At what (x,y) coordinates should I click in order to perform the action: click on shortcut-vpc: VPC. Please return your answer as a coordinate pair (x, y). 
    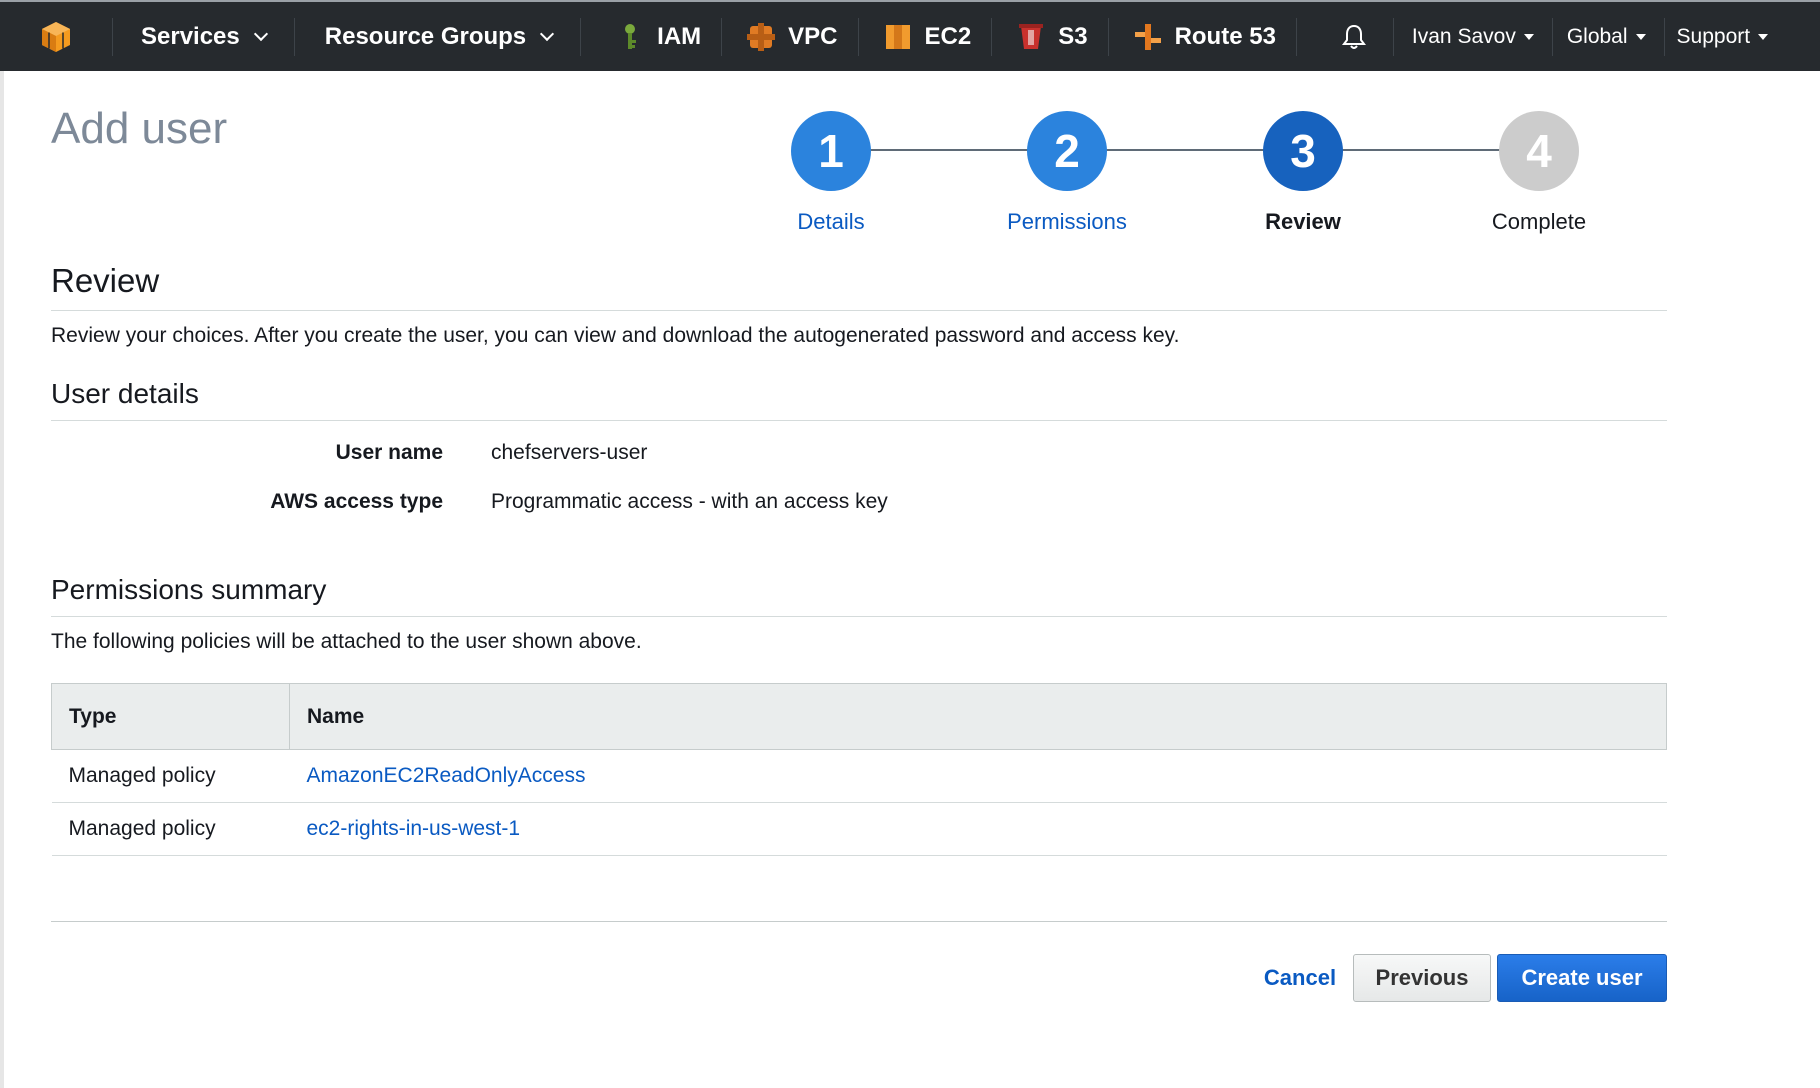
    Looking at the image, I should click on (789, 36).